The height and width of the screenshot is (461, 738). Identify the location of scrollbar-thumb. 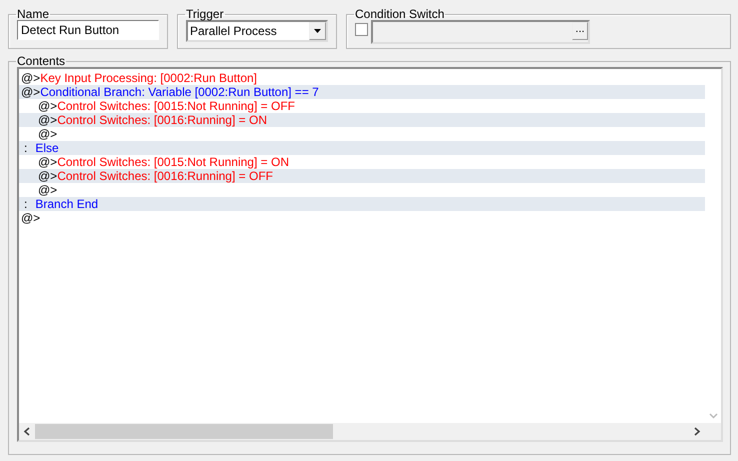
(184, 431).